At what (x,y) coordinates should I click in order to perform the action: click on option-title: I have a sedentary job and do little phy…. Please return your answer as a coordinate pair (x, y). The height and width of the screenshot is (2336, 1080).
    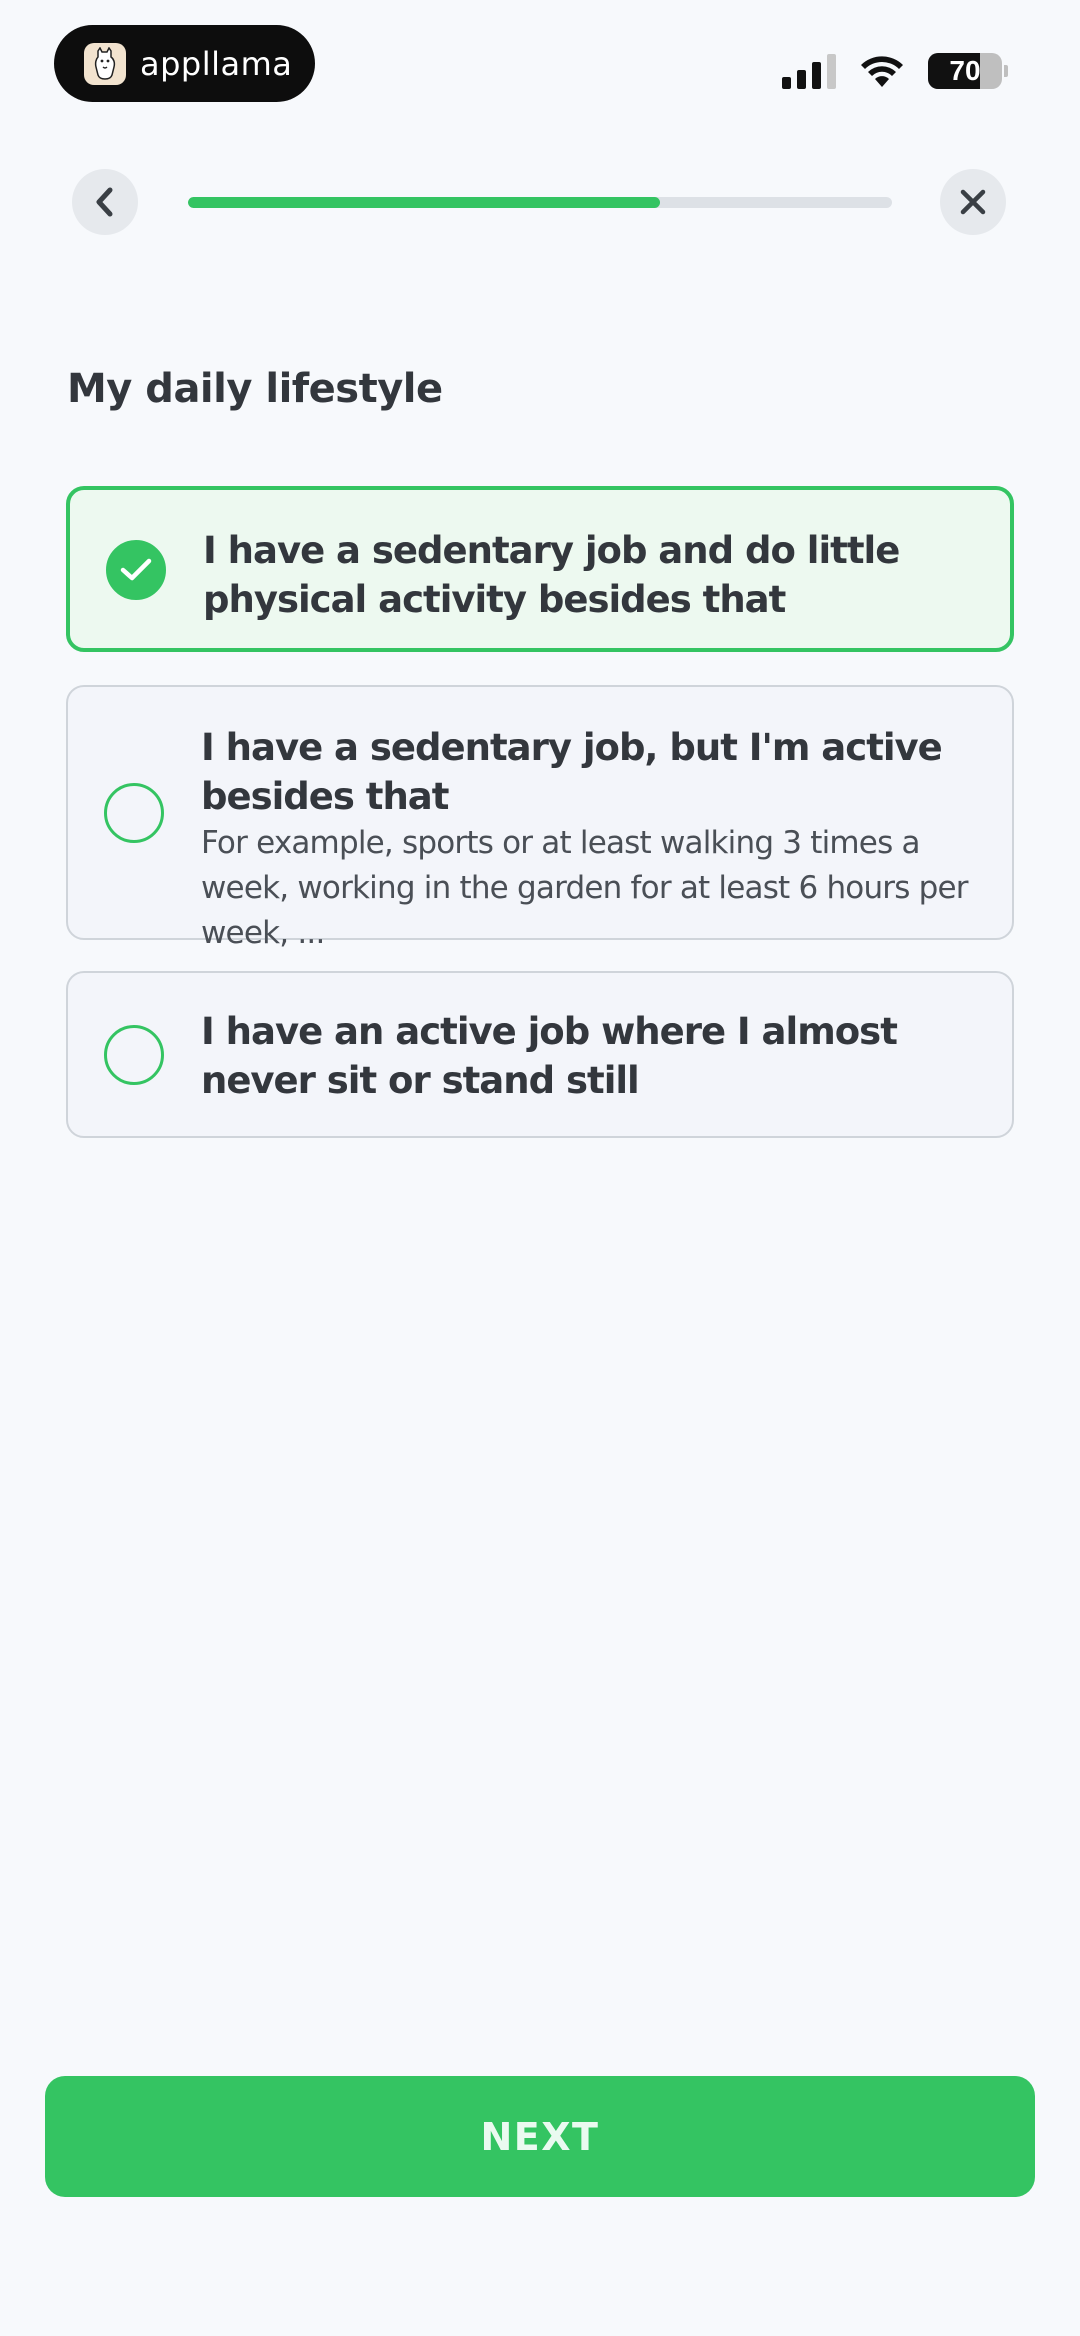
    Looking at the image, I should click on (551, 575).